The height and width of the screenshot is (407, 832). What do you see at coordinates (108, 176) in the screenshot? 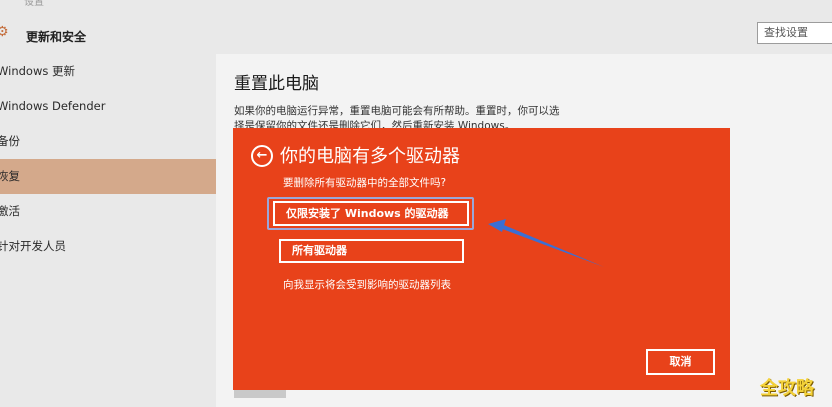
I see `sidebar-item-recovery: 恢复` at bounding box center [108, 176].